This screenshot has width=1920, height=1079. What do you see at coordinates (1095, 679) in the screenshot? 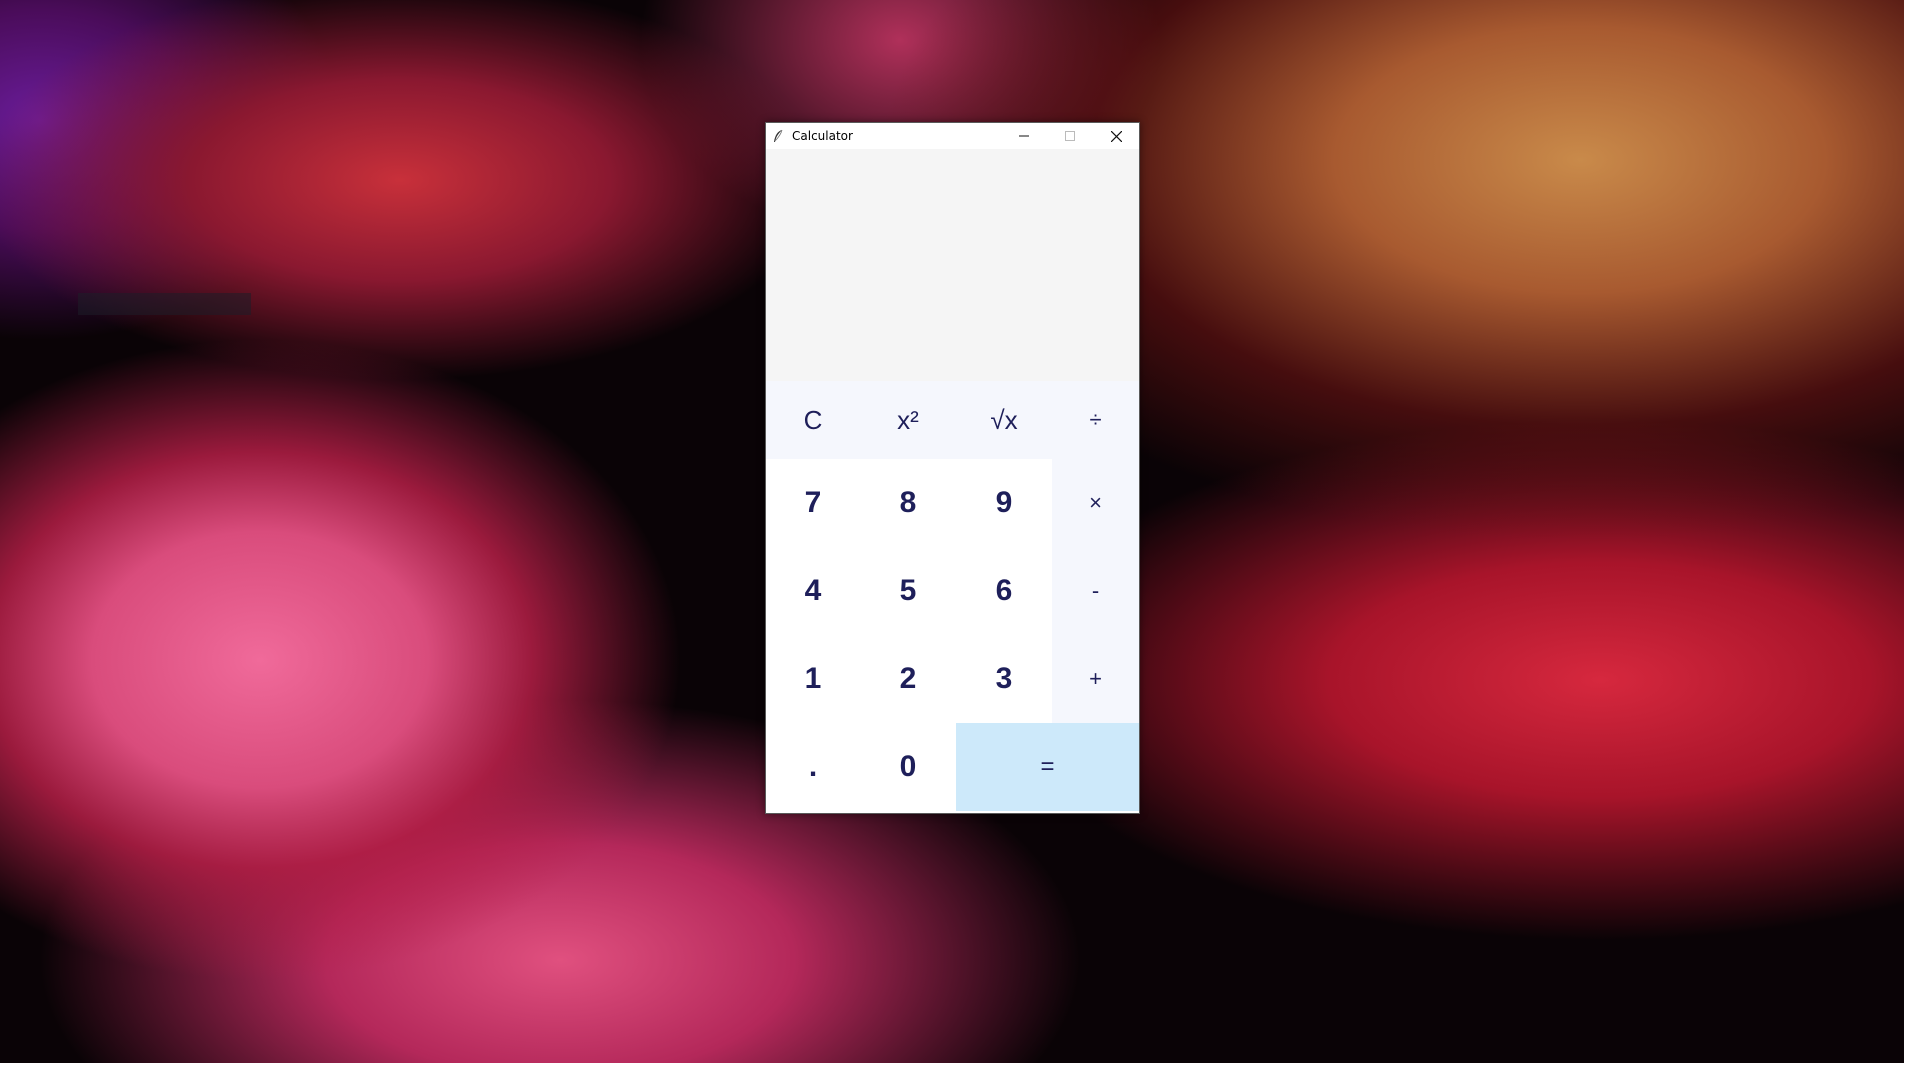
I see `add-button: +` at bounding box center [1095, 679].